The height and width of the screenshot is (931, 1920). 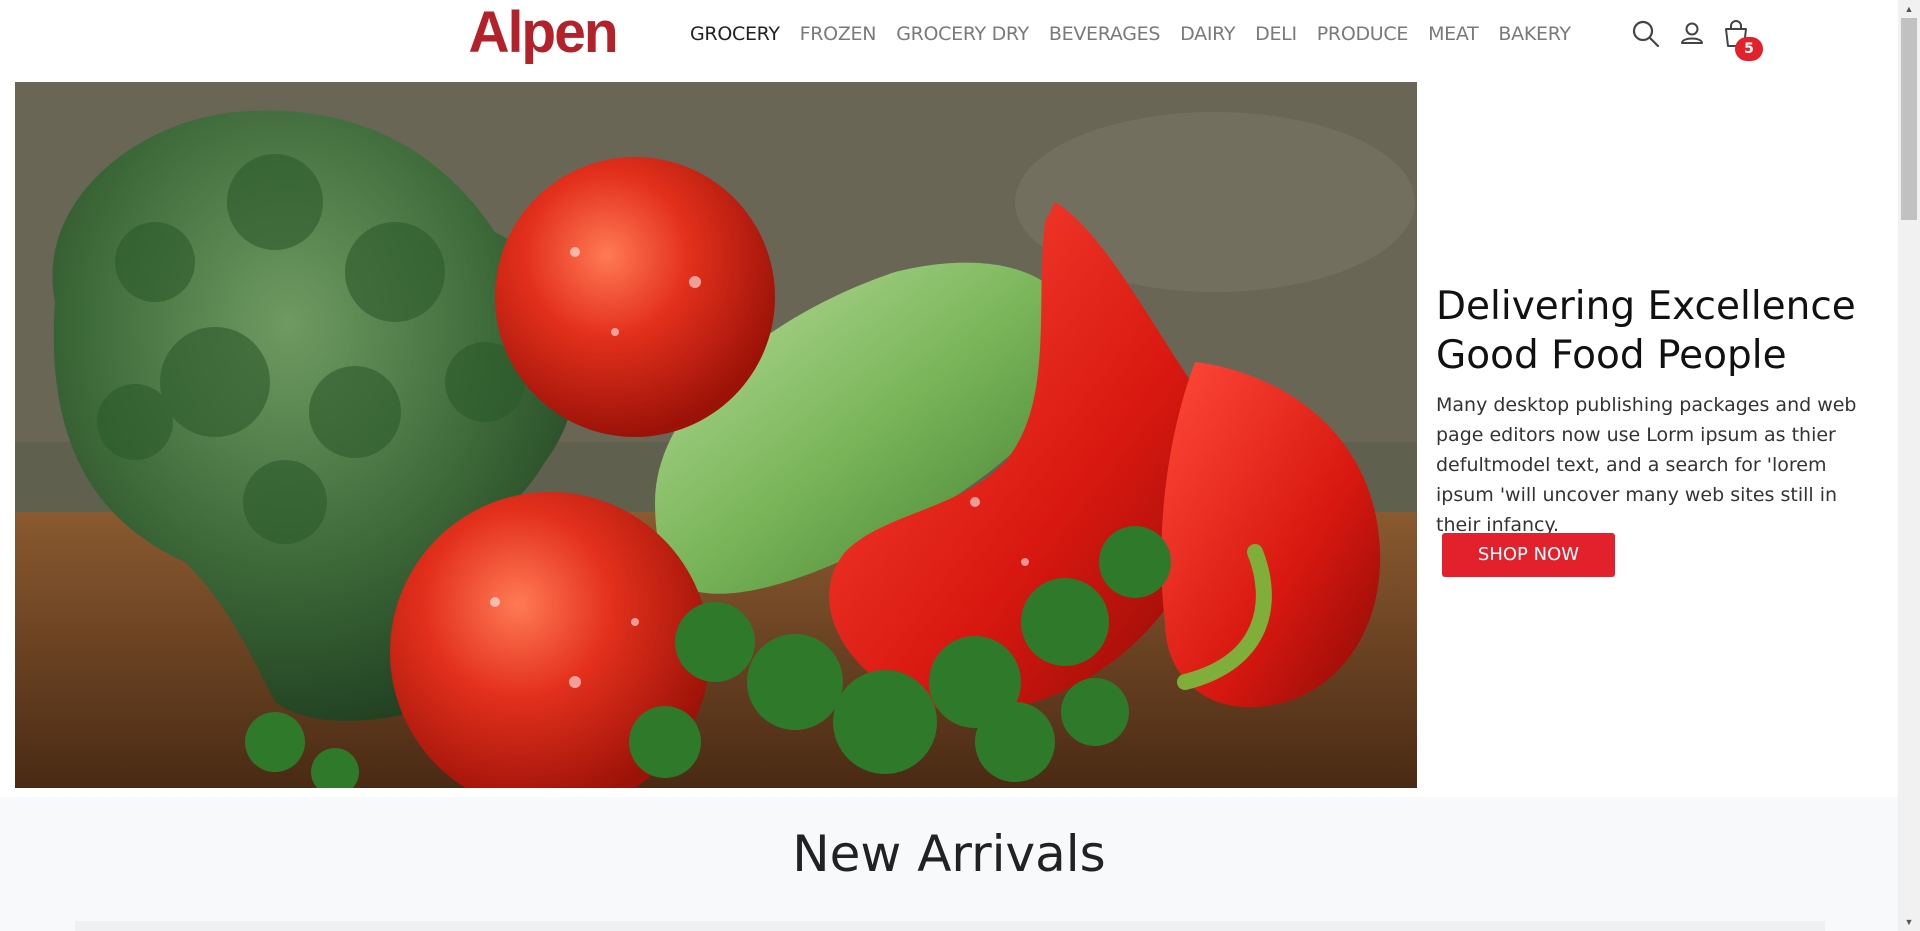 What do you see at coordinates (962, 34) in the screenshot?
I see `nav-item-grocery-dry: GROCERY DRY` at bounding box center [962, 34].